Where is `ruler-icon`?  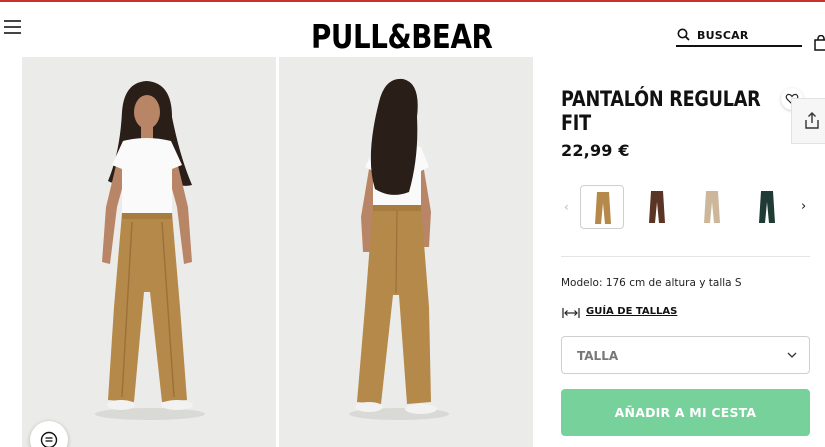 ruler-icon is located at coordinates (571, 313).